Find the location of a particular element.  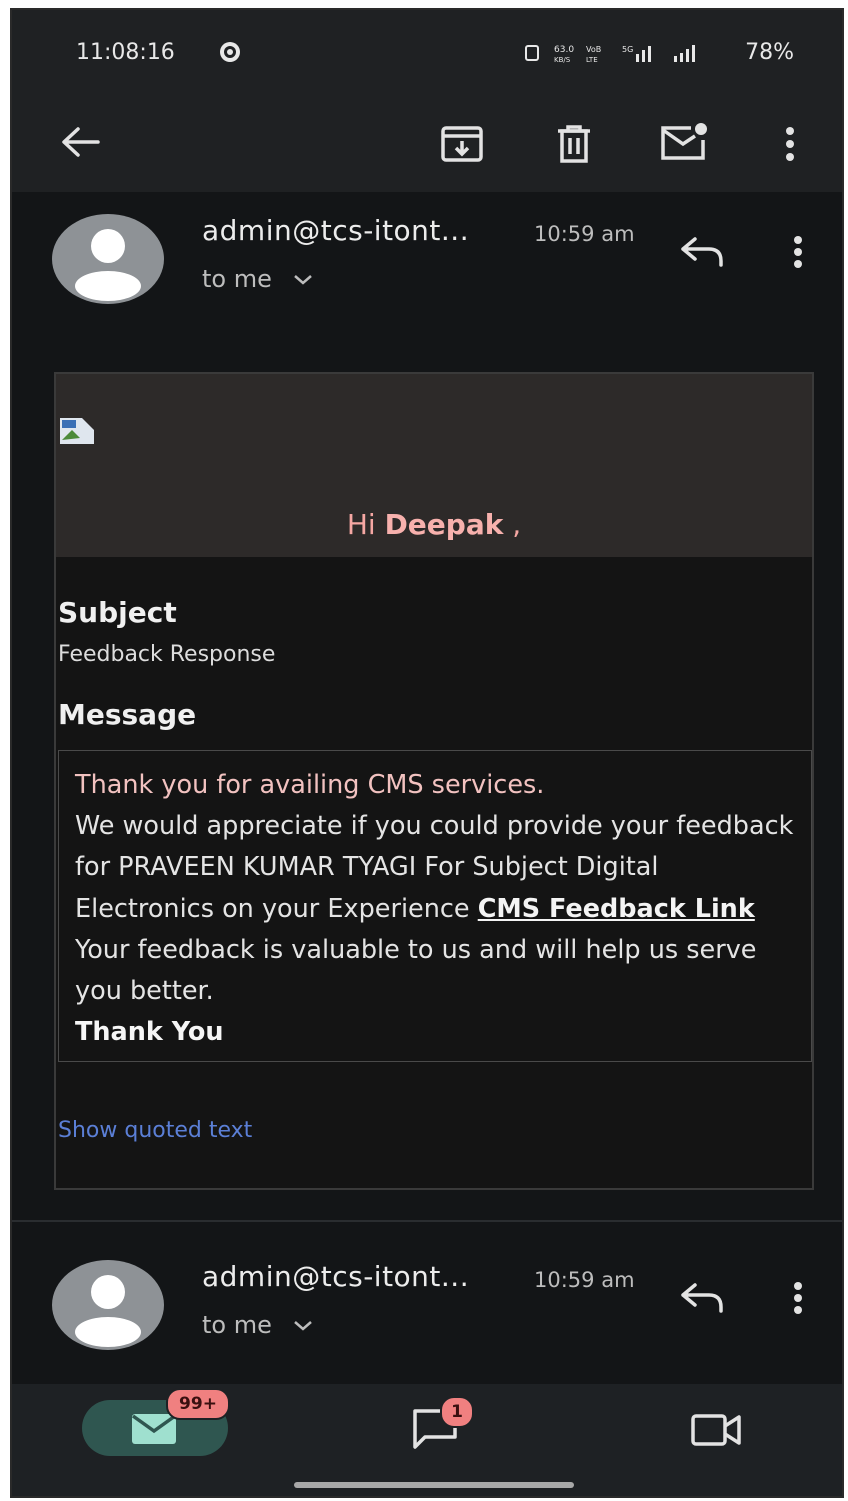

svg-text: LTE is located at coordinates (592, 60).